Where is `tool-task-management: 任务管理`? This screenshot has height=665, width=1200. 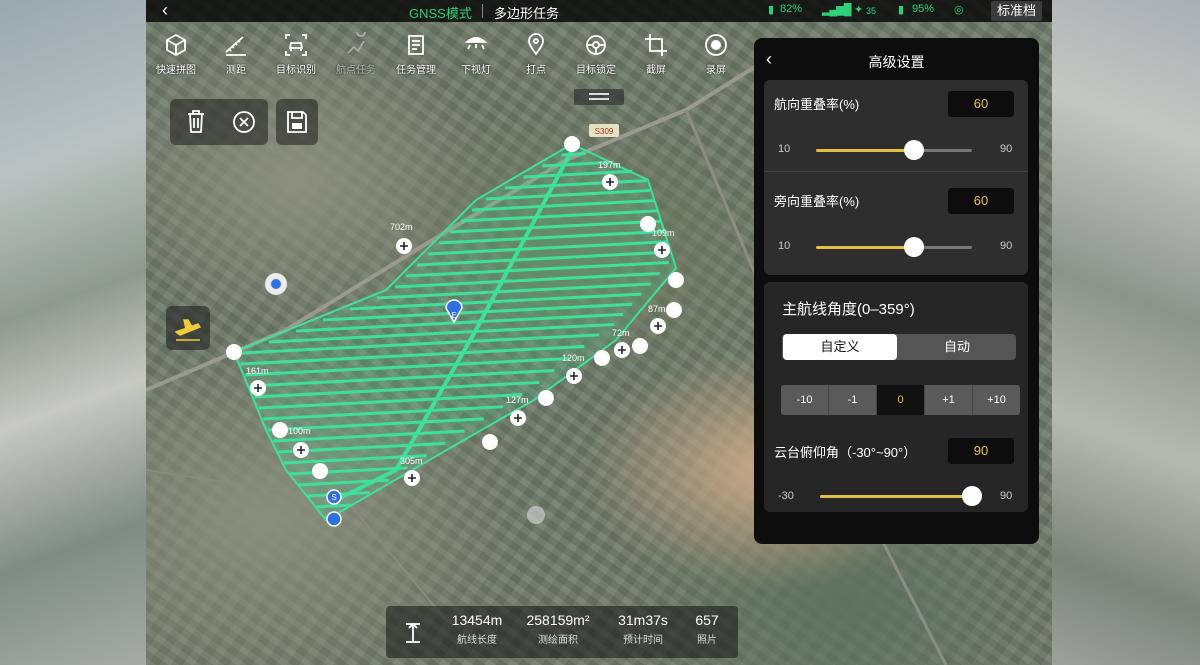 tool-task-management: 任务管理 is located at coordinates (416, 53).